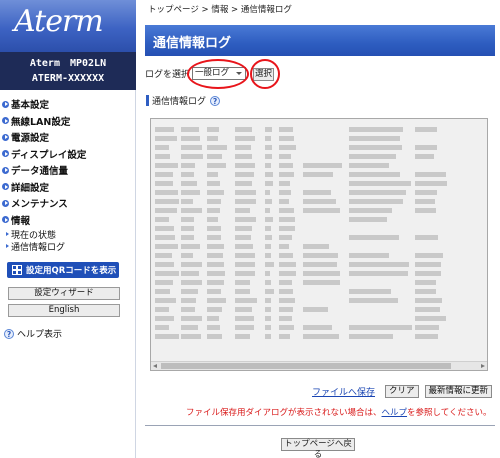  Describe the element at coordinates (218, 74) in the screenshot. I see `highlight-ring-select` at that location.